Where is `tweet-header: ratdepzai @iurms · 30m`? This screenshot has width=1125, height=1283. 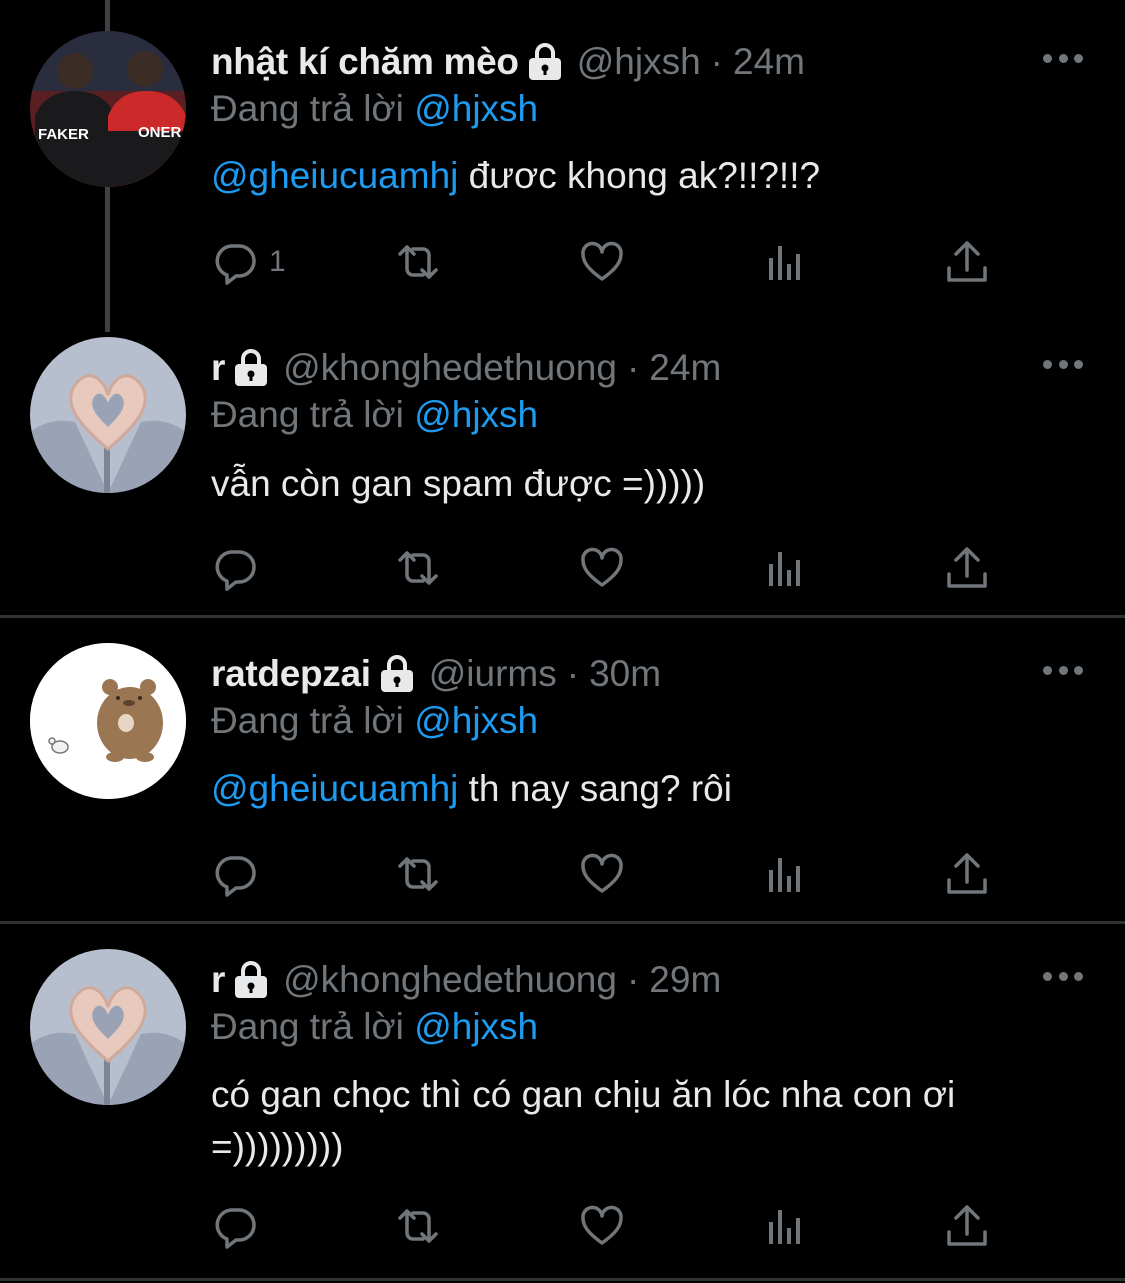
tweet-header: ratdepzai @iurms · 30m is located at coordinates (436, 674).